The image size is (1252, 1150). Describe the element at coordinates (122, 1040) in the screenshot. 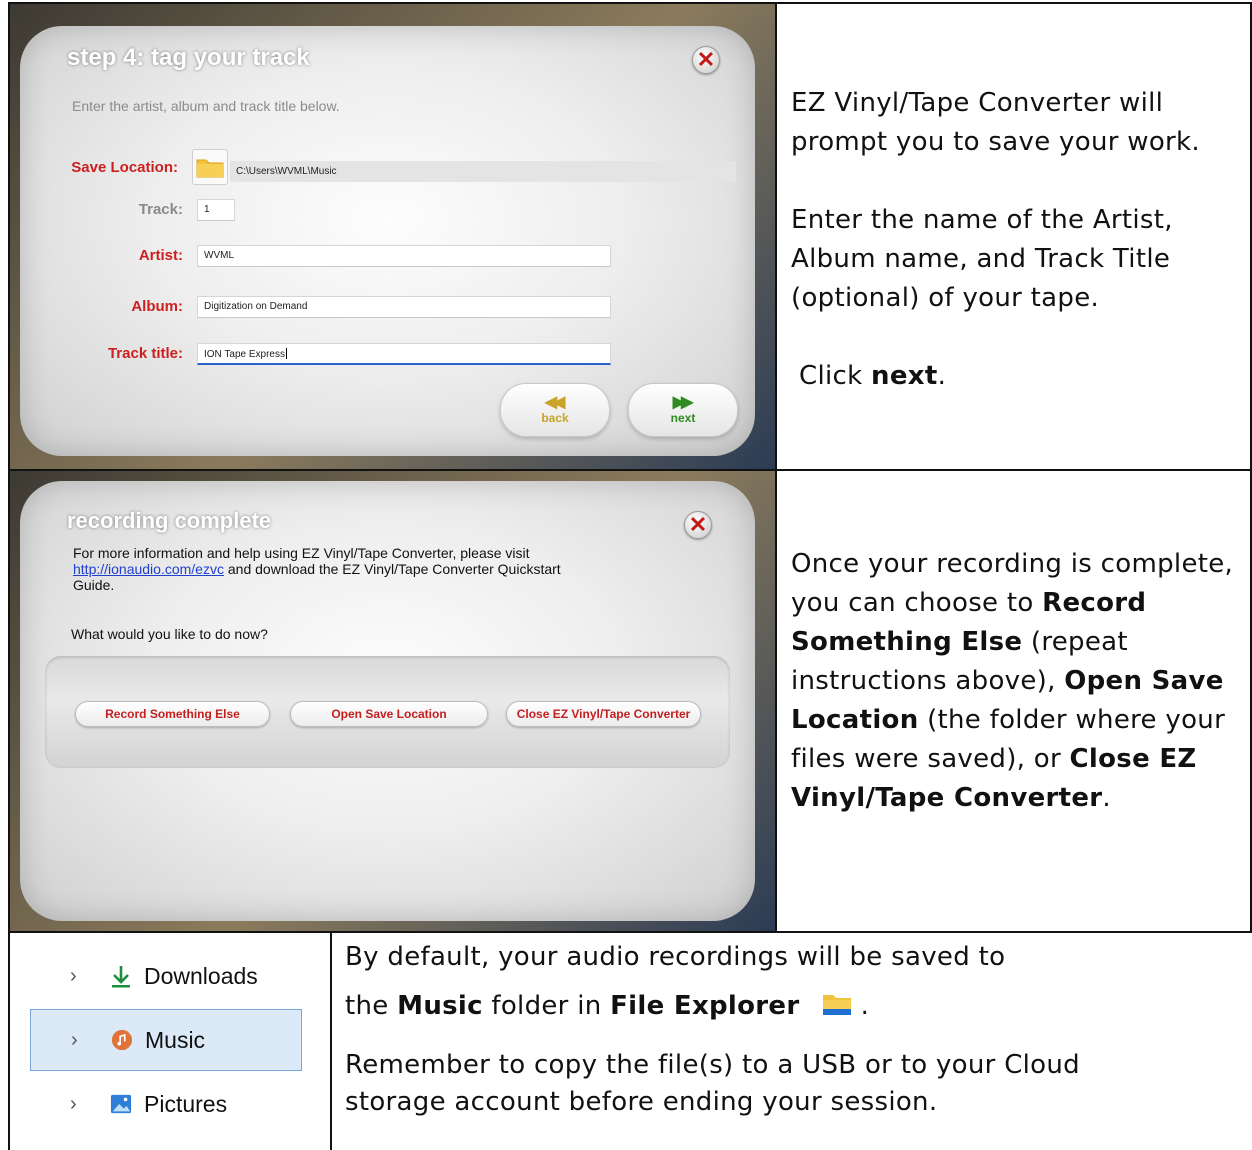

I see `music-note-icon` at that location.